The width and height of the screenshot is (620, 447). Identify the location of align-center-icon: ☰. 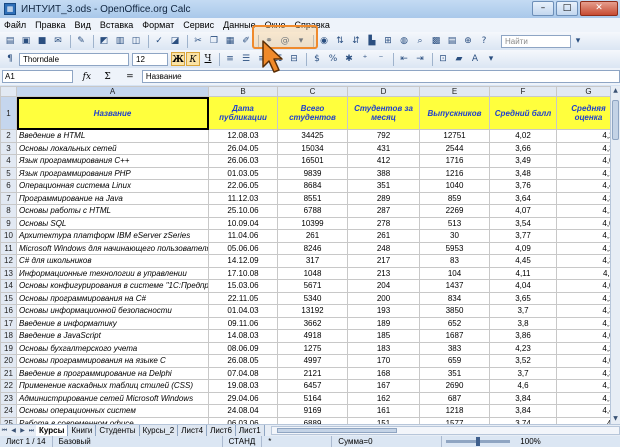
(246, 59).